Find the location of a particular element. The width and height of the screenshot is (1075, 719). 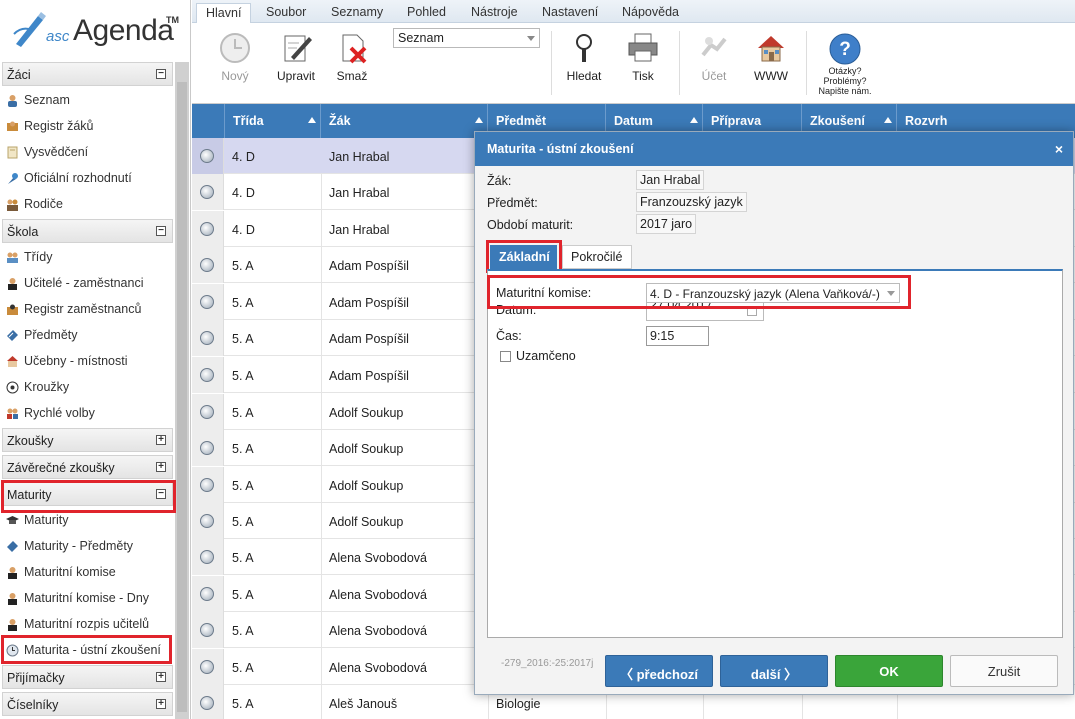

sidebar-scrollbar is located at coordinates (182, 390).